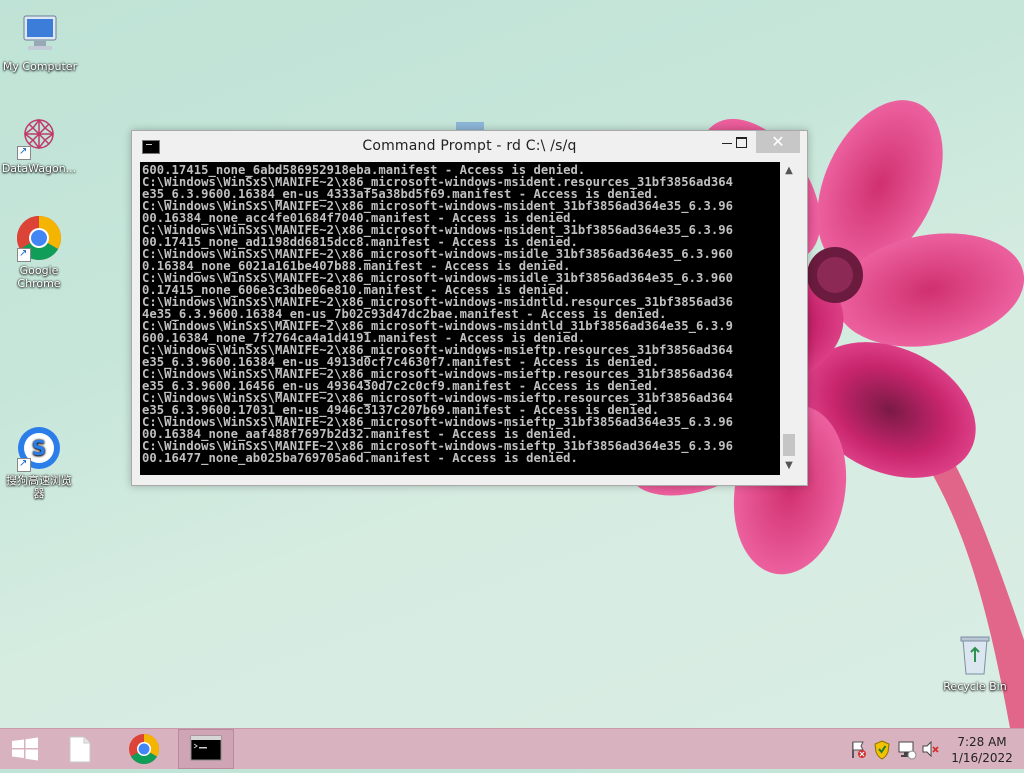  What do you see at coordinates (975, 654) in the screenshot?
I see `recycle-bin-icon` at bounding box center [975, 654].